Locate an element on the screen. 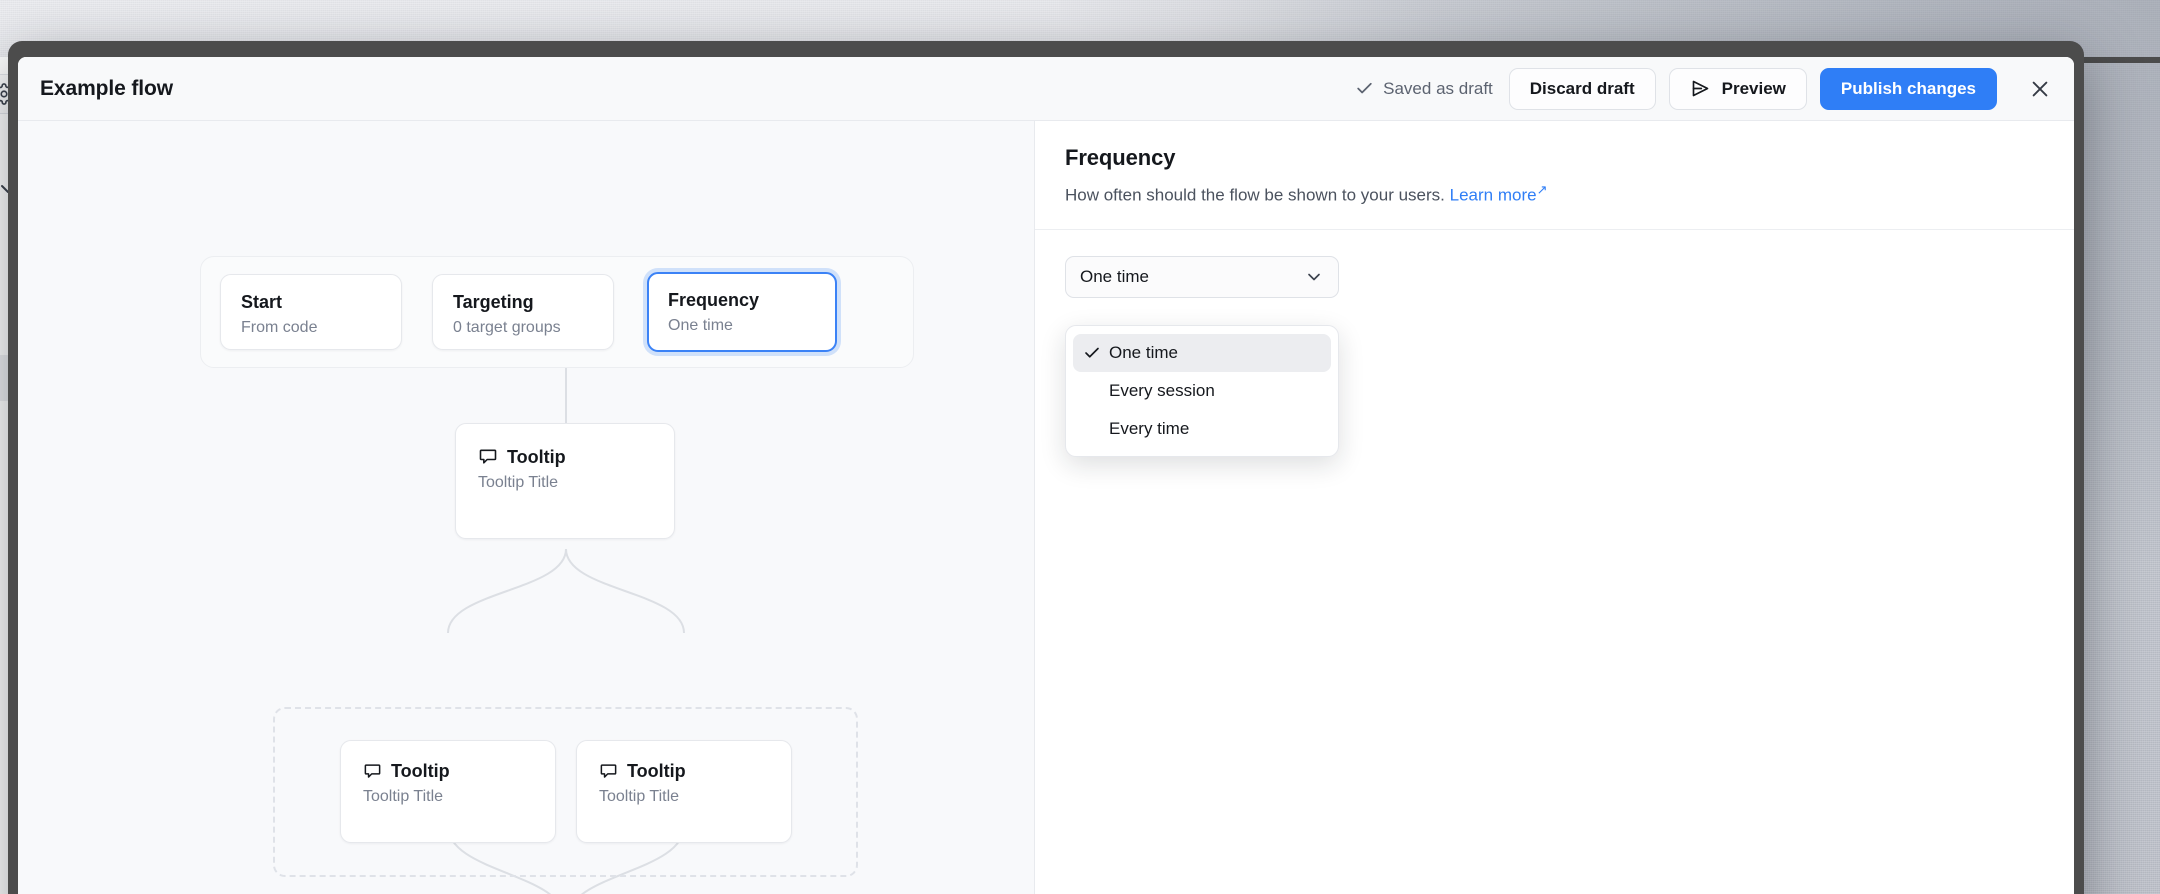 This screenshot has width=2160, height=894. play-send-icon is located at coordinates (1700, 88).